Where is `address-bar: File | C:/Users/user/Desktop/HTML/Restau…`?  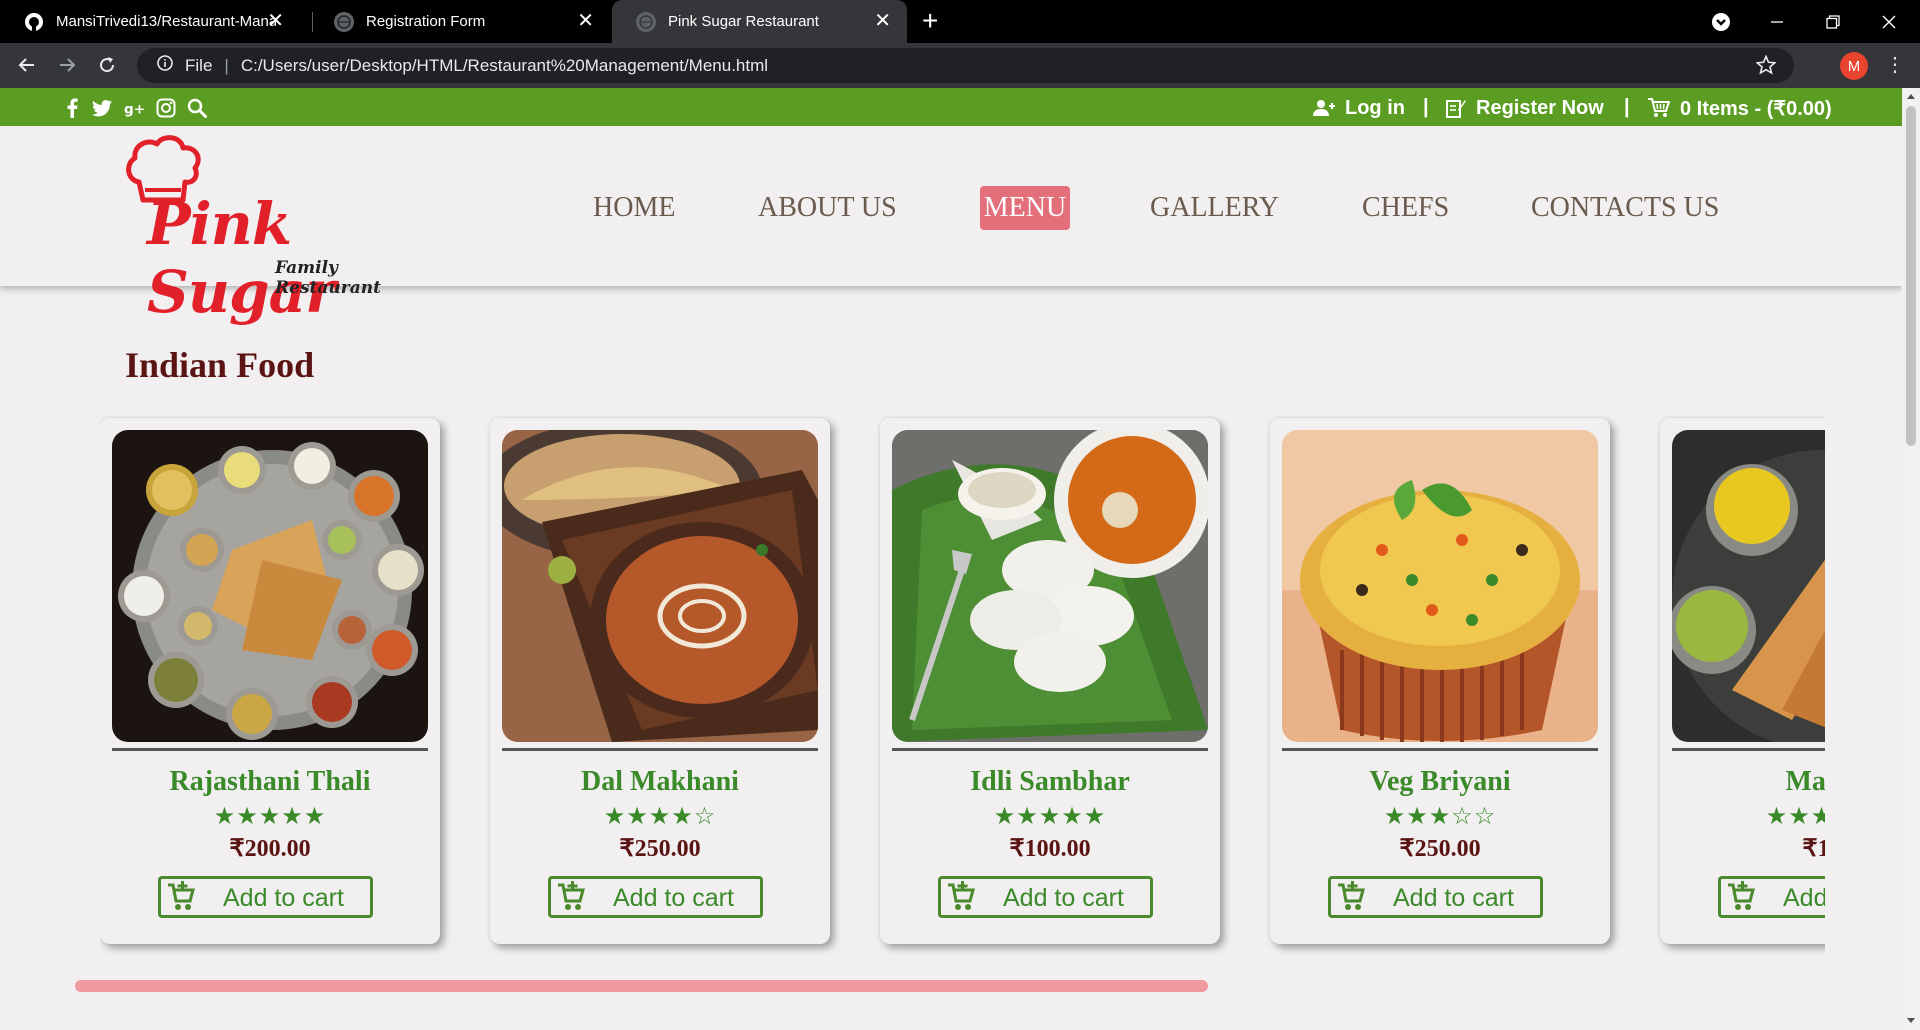
address-bar: File | C:/Users/user/Desktop/HTML/Restau… is located at coordinates (965, 65).